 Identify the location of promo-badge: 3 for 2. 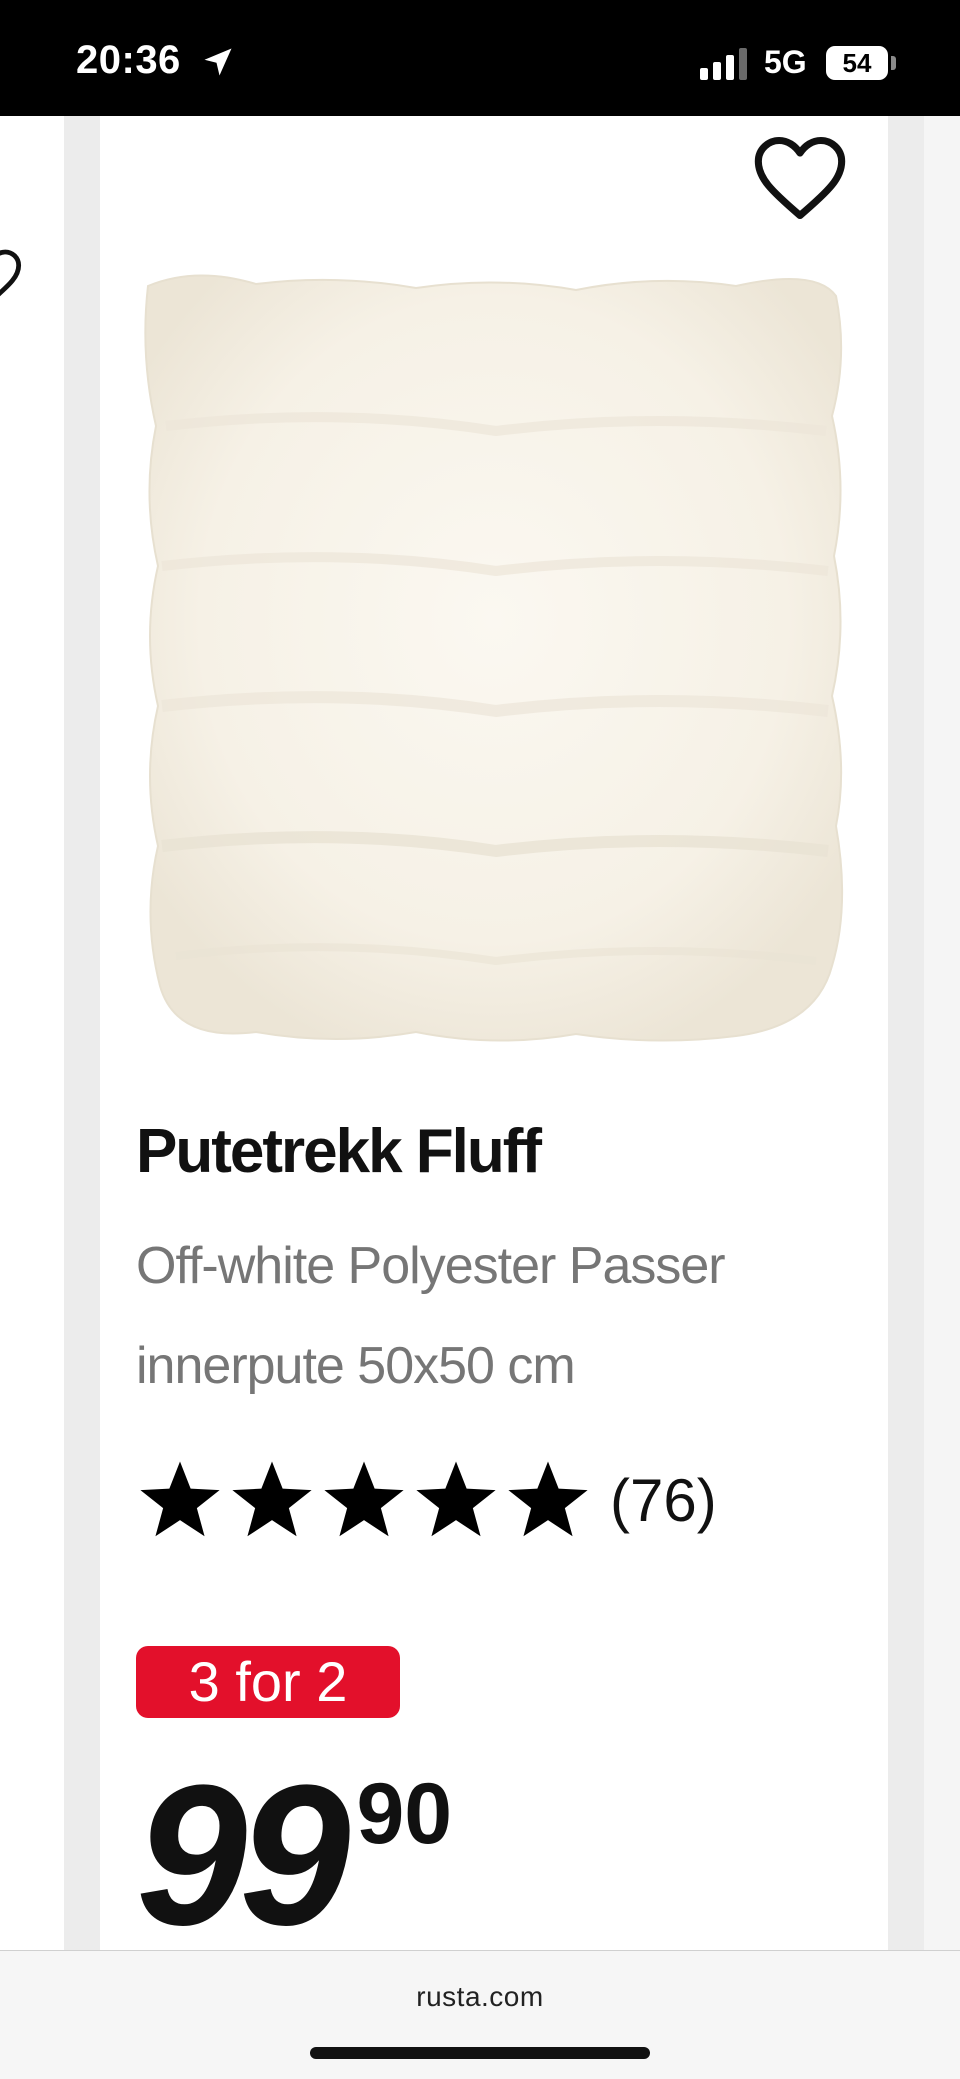
(268, 1682).